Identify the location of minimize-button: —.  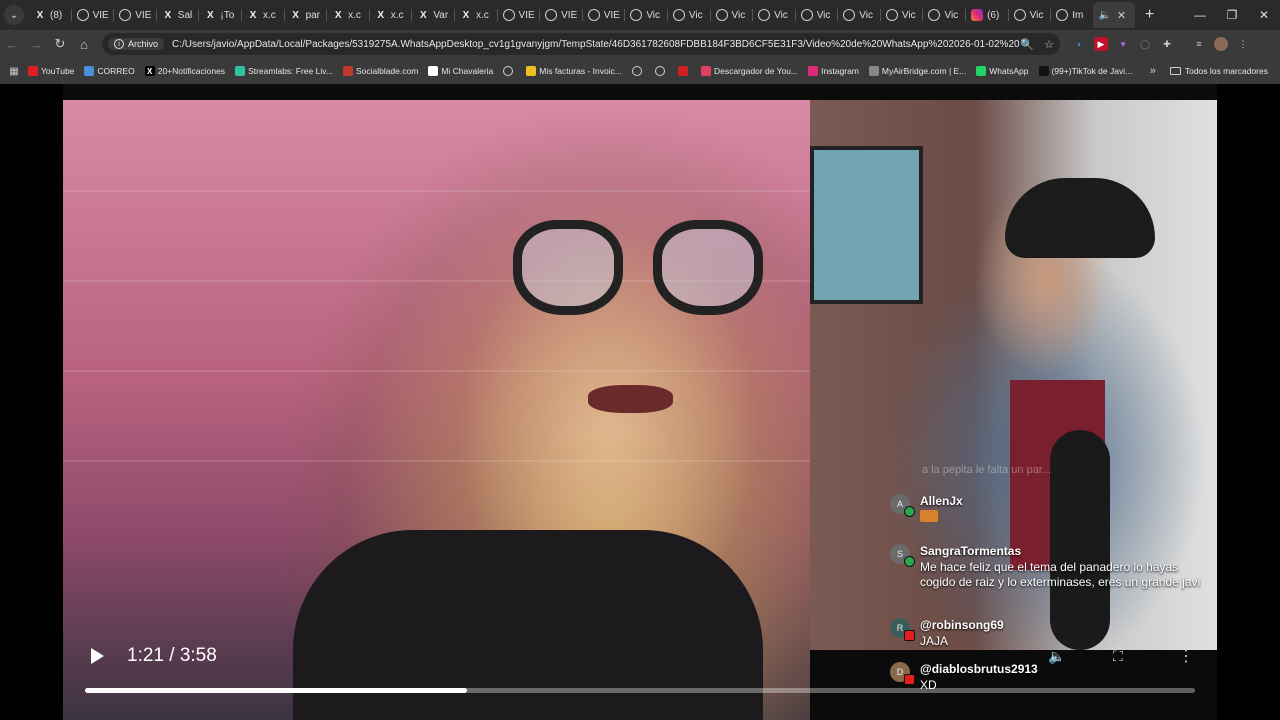
(1200, 15).